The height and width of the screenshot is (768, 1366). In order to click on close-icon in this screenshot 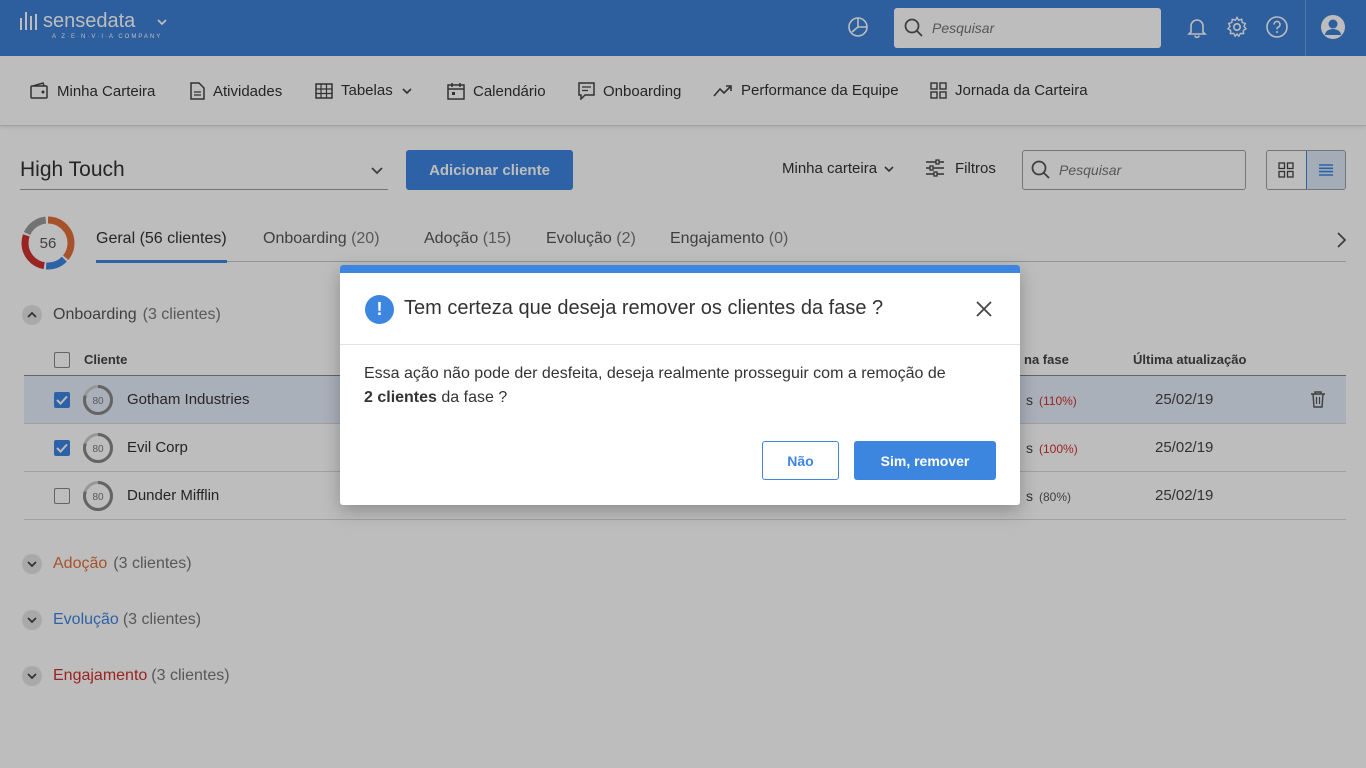, I will do `click(984, 309)`.